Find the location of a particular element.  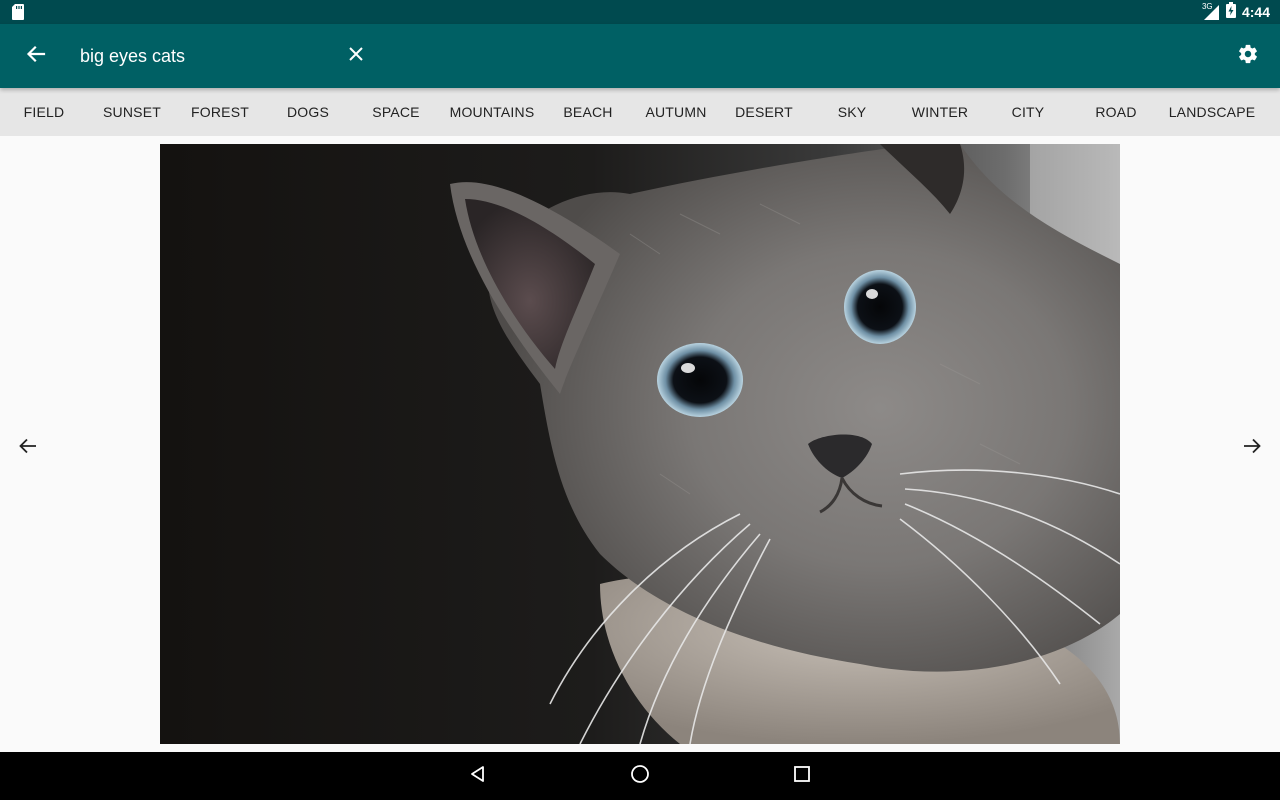

search-toolbar is located at coordinates (640, 56).